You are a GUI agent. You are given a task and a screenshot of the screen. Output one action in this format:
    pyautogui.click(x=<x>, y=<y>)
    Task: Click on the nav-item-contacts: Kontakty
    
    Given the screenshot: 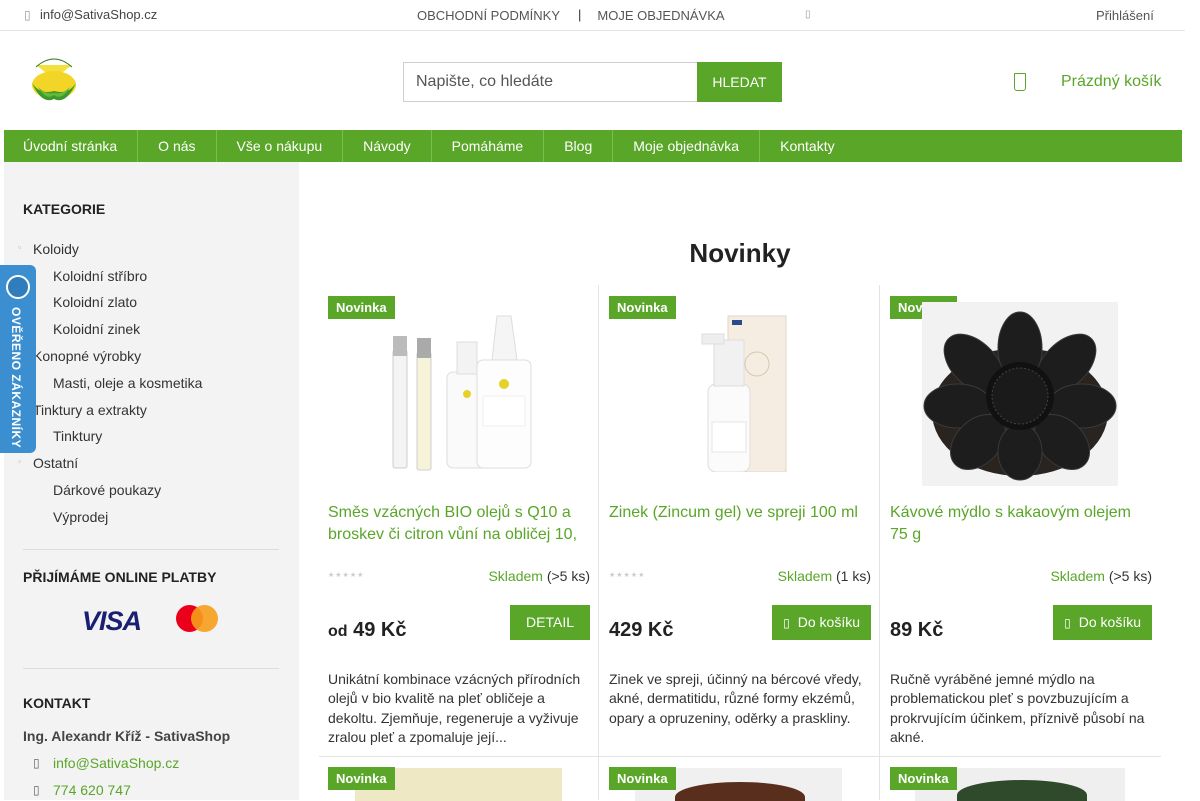 What is the action you would take?
    pyautogui.click(x=807, y=146)
    